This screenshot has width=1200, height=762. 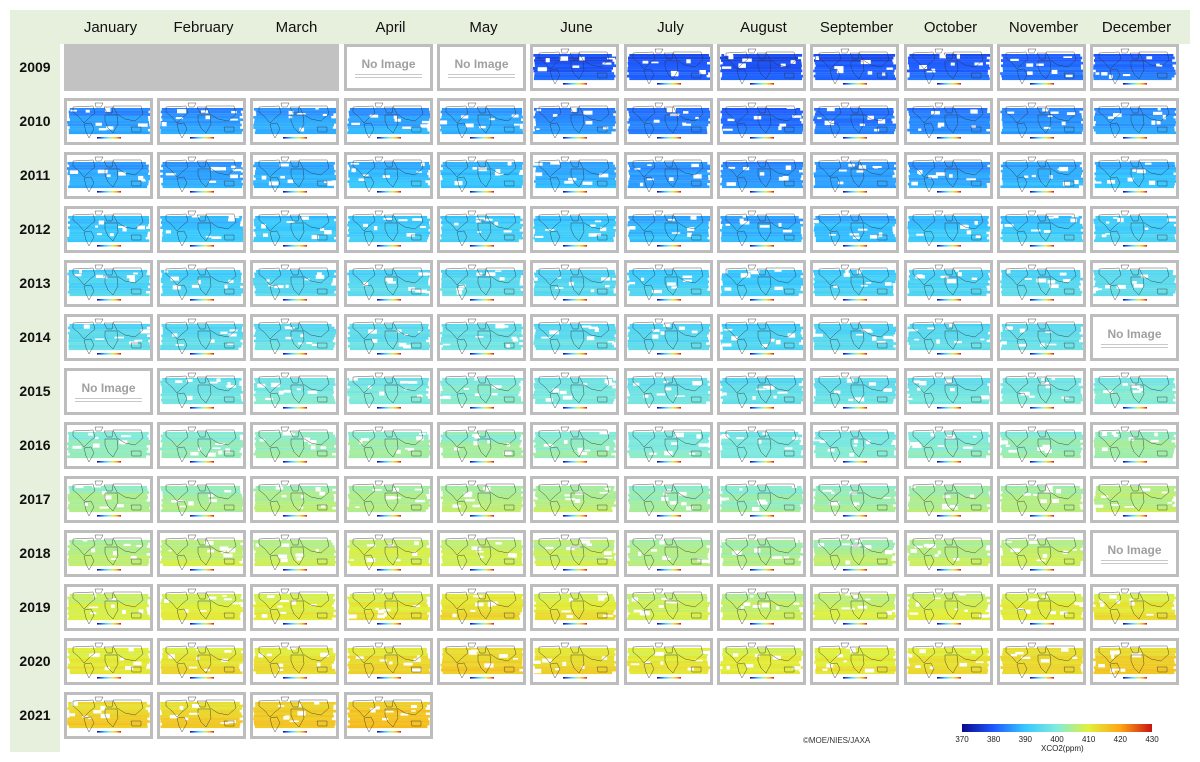 What do you see at coordinates (668, 607) in the screenshot?
I see `map-thumbnail-2019-july` at bounding box center [668, 607].